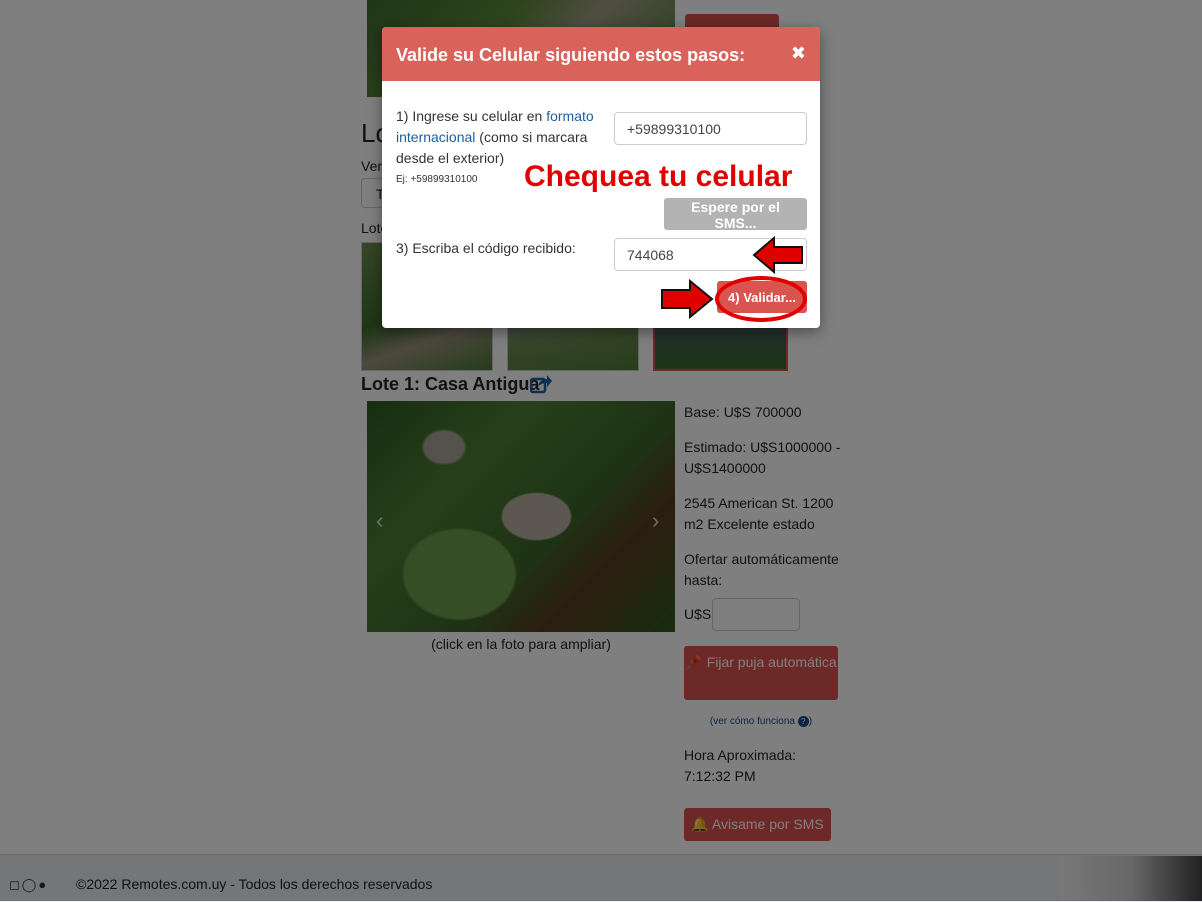 Image resolution: width=1202 pixels, height=902 pixels. What do you see at coordinates (687, 299) in the screenshot?
I see `arrow-right-icon` at bounding box center [687, 299].